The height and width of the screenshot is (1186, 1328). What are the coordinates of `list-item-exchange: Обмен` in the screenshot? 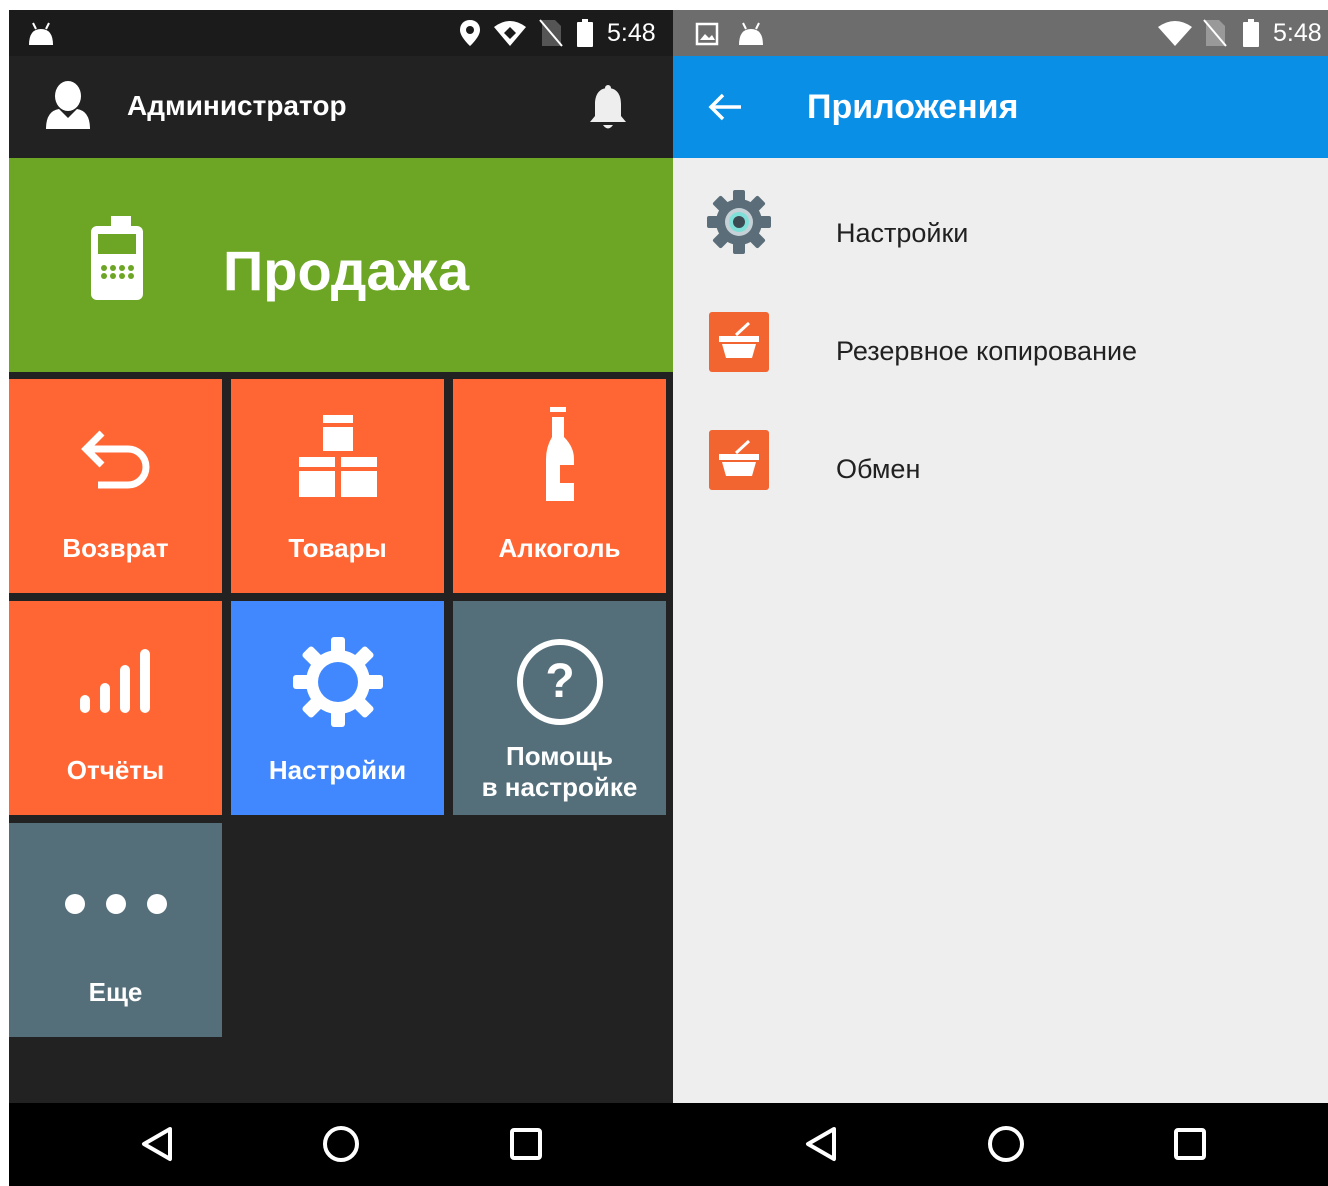 It's located at (1000, 463).